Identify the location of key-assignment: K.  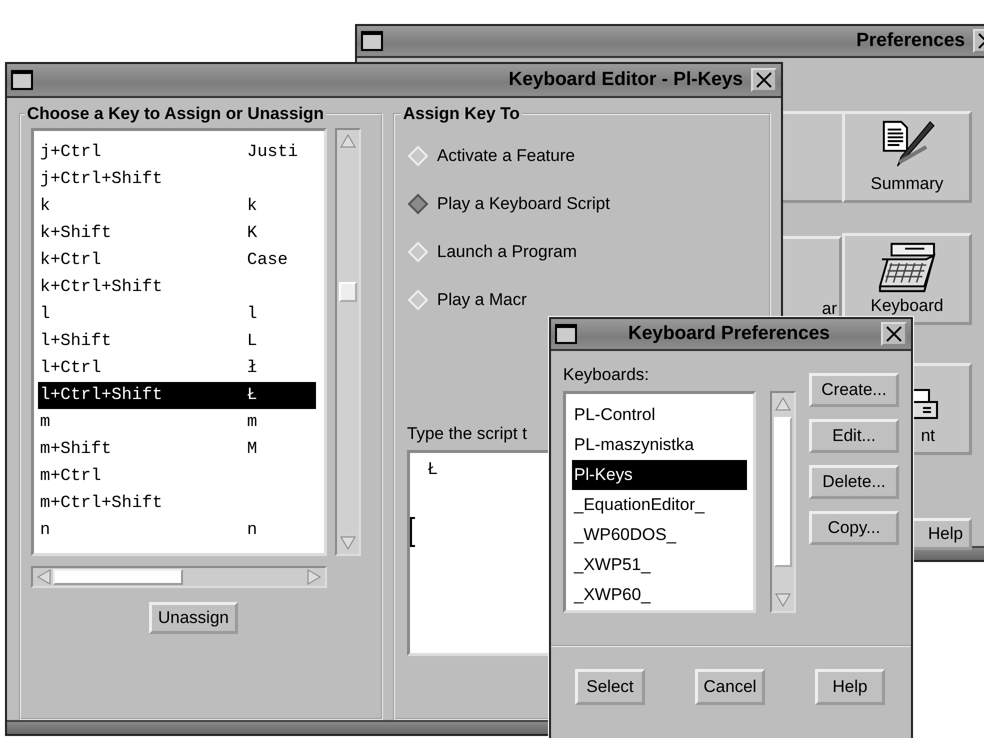
(252, 233).